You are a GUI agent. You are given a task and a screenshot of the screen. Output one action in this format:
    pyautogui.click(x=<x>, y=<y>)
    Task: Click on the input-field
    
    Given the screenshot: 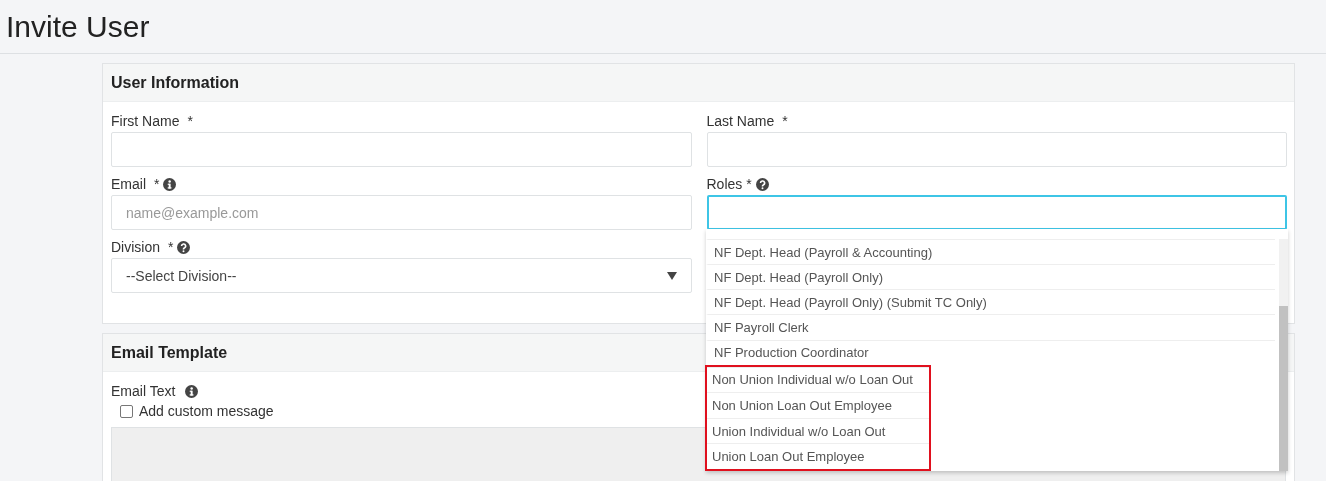 What is the action you would take?
    pyautogui.click(x=996, y=212)
    